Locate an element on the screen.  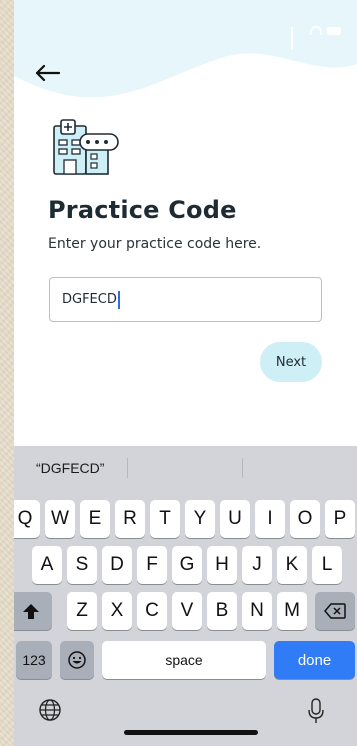
signal-icon is located at coordinates (298, 38).